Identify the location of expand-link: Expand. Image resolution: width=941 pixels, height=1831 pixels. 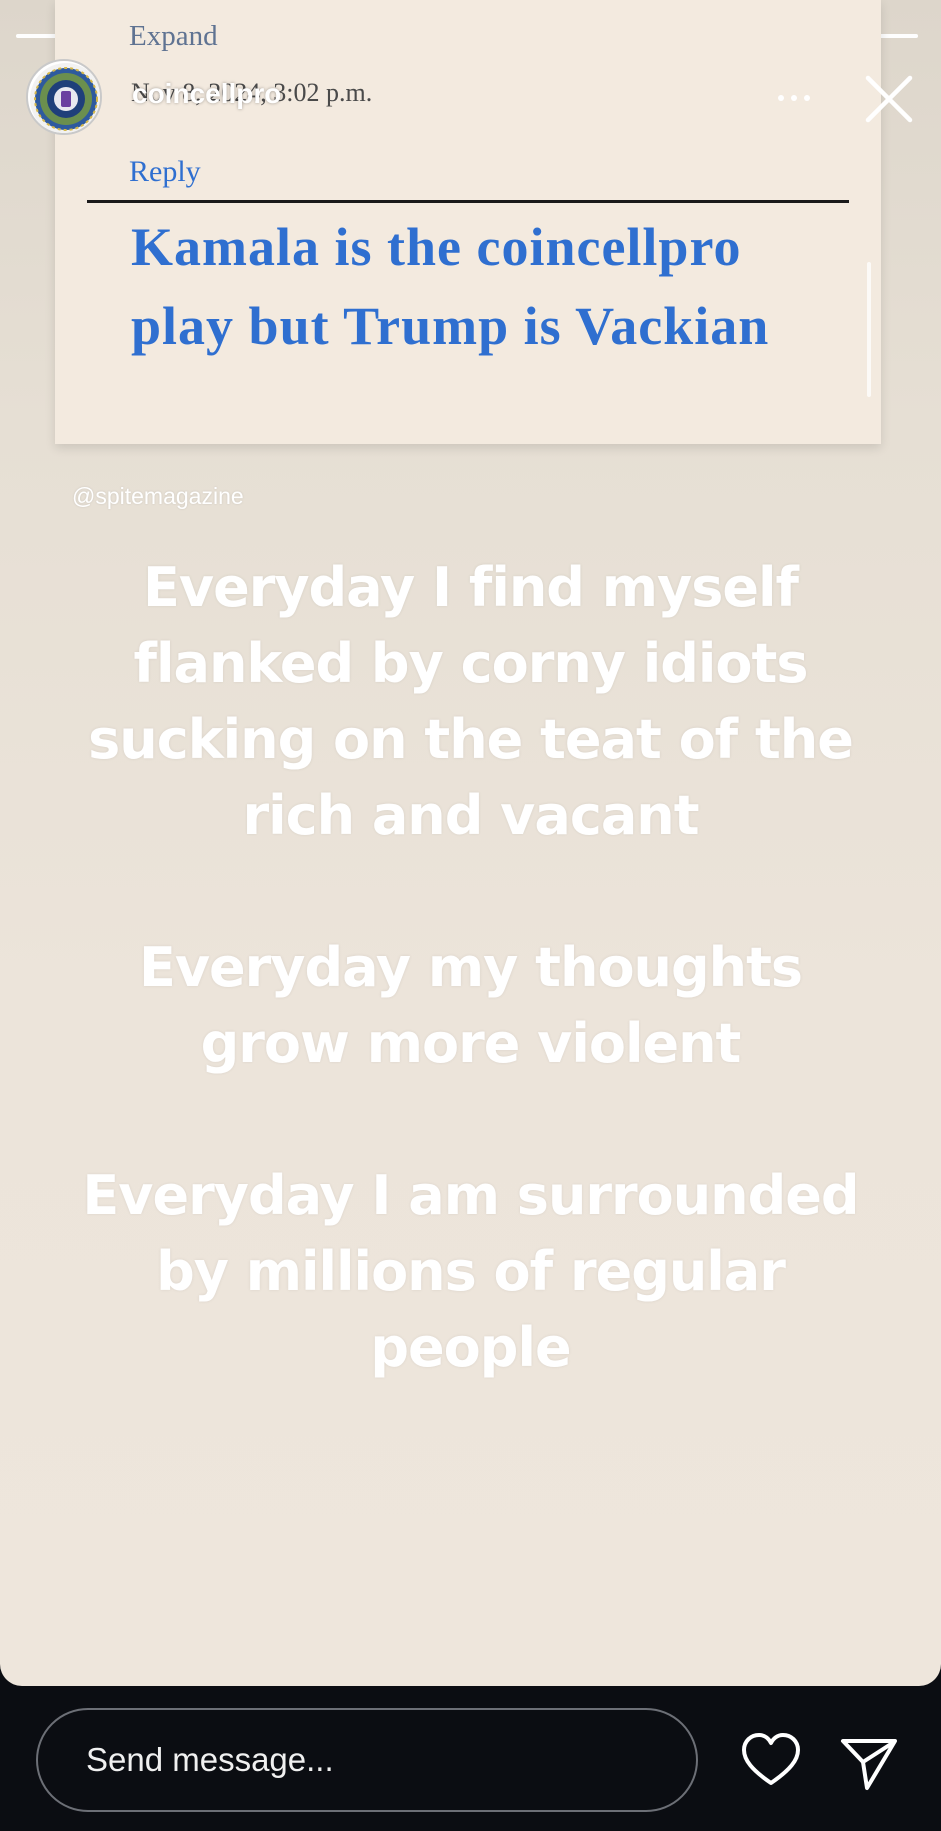
(173, 36).